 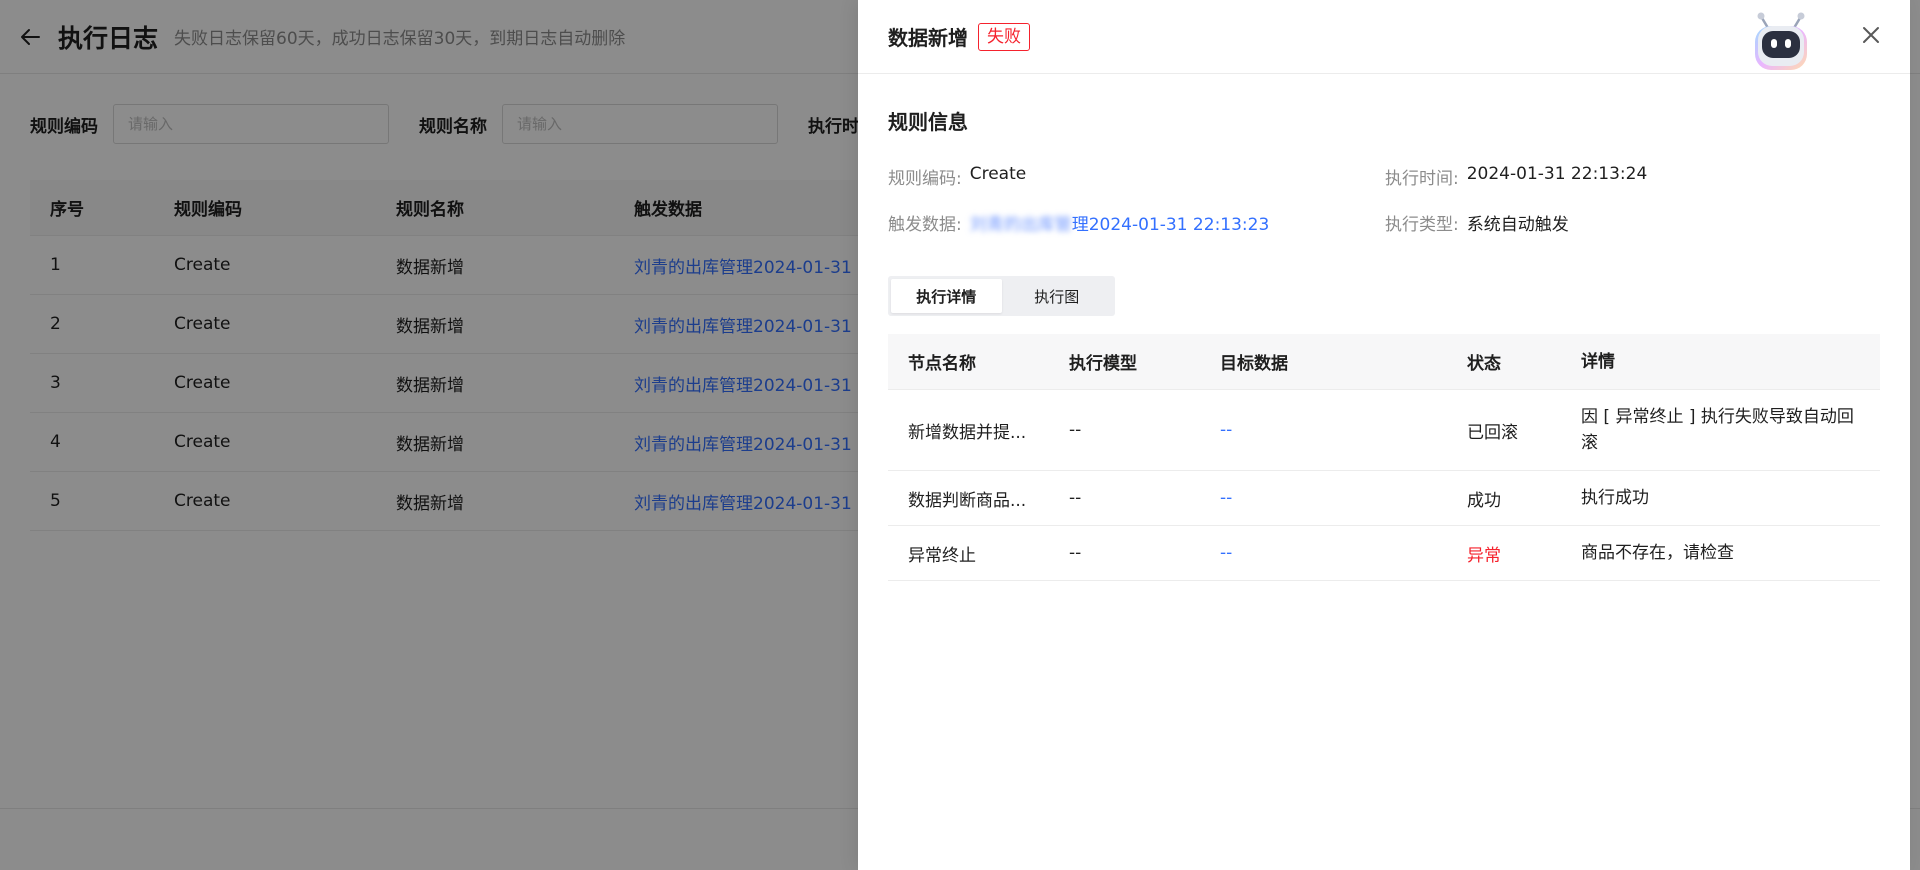 What do you see at coordinates (1484, 500) in the screenshot?
I see `cell-status: 成功` at bounding box center [1484, 500].